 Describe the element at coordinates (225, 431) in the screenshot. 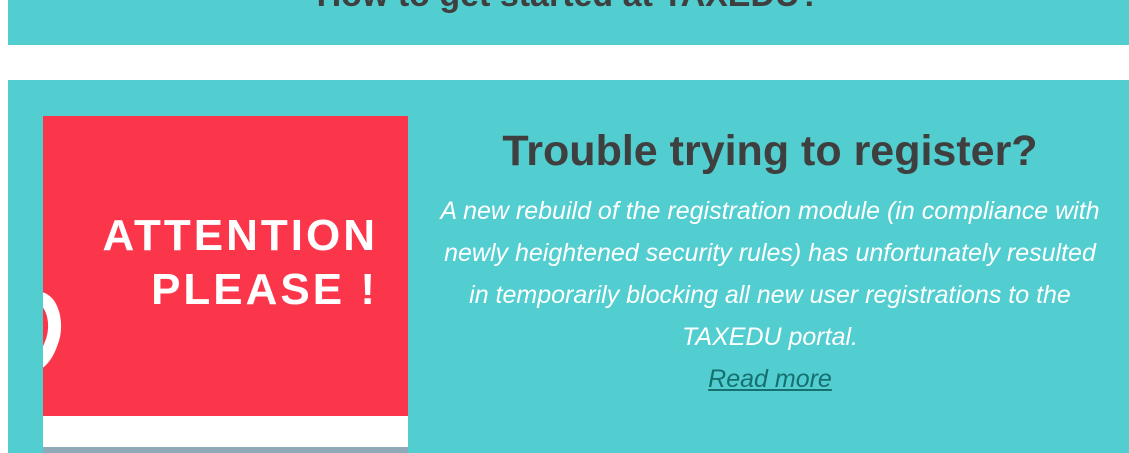

I see `image-white-strip` at that location.